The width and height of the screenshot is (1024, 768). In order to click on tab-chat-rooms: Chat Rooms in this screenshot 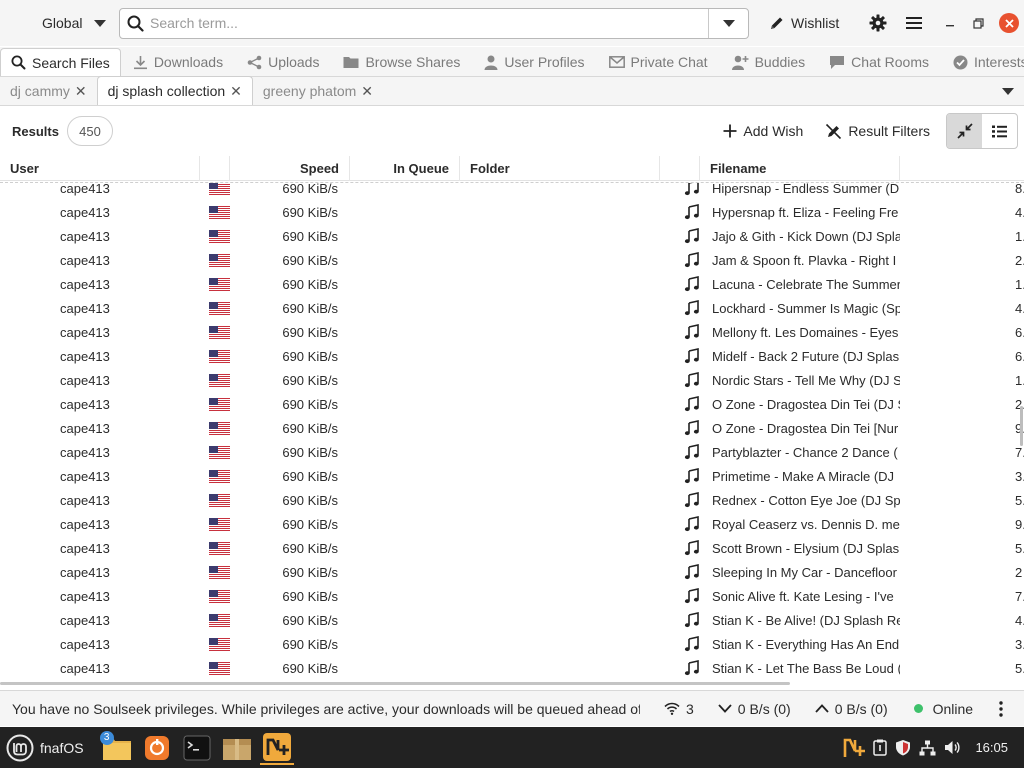, I will do `click(879, 62)`.